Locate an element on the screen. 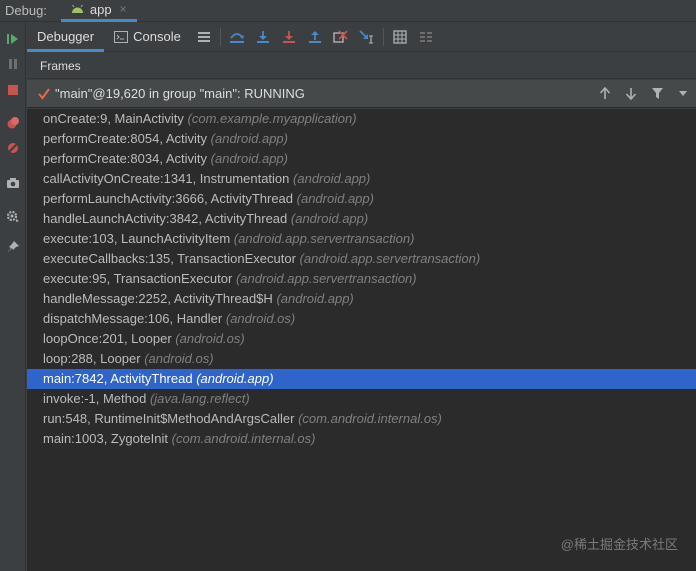  frame-method: main:7842, ActivityThread is located at coordinates (118, 378).